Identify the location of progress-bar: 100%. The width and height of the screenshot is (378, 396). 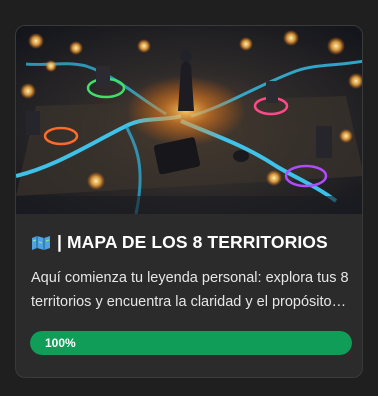
(191, 343).